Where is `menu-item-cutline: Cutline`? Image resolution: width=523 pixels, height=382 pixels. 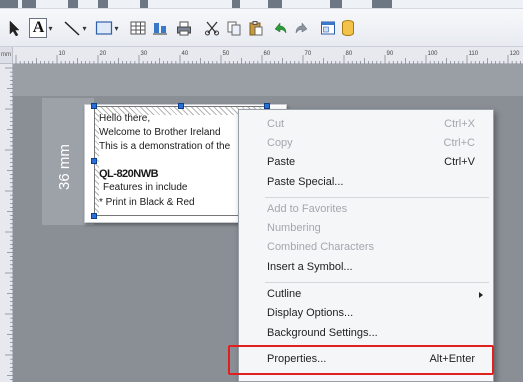
menu-item-cutline: Cutline is located at coordinates (366, 295).